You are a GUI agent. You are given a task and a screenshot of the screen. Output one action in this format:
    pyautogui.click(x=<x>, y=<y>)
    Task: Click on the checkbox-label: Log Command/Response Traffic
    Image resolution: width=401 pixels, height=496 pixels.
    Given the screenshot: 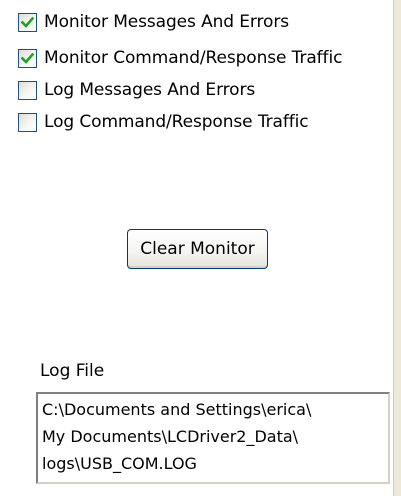 What is the action you would take?
    pyautogui.click(x=176, y=122)
    